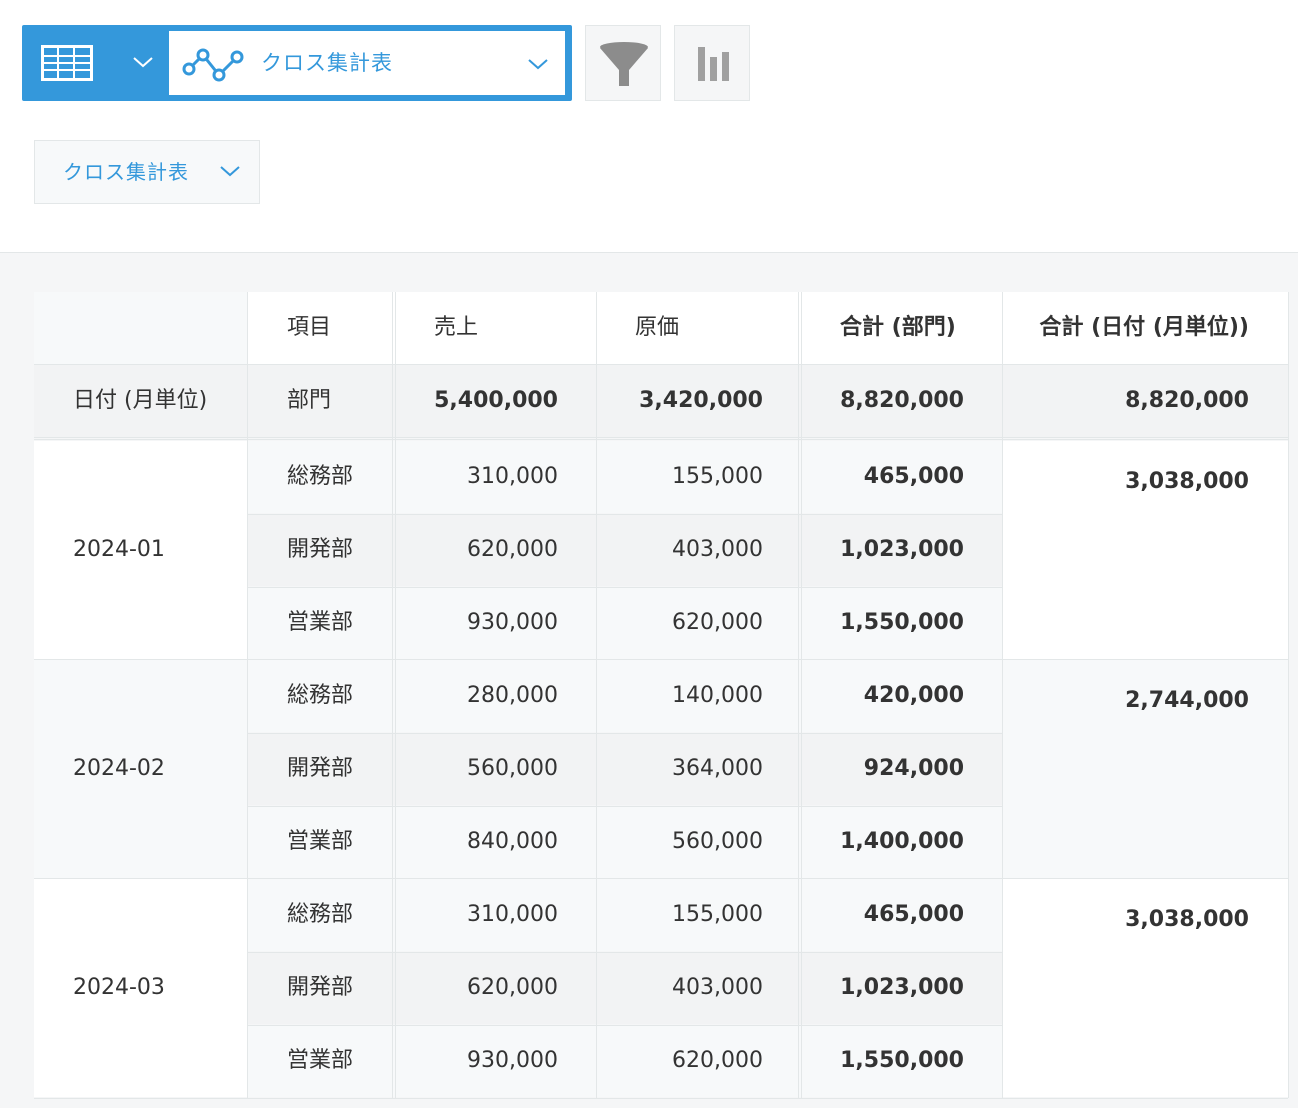 This screenshot has height=1109, width=1298. I want to click on row-sales: 840,000, so click(496, 842).